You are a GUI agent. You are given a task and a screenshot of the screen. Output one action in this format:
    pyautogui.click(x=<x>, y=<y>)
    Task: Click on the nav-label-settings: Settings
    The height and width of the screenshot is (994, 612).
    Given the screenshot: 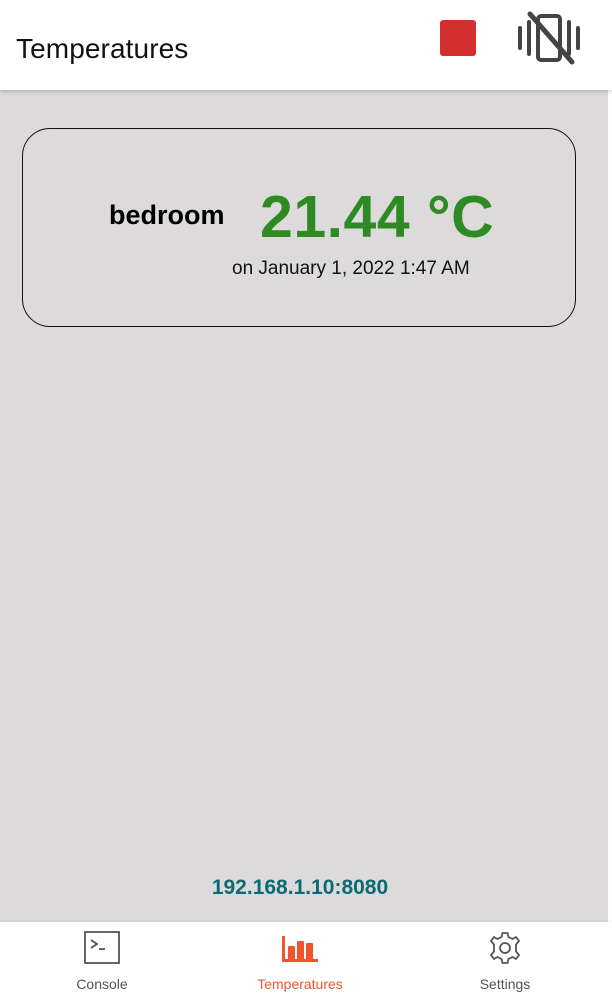 What is the action you would take?
    pyautogui.click(x=505, y=984)
    